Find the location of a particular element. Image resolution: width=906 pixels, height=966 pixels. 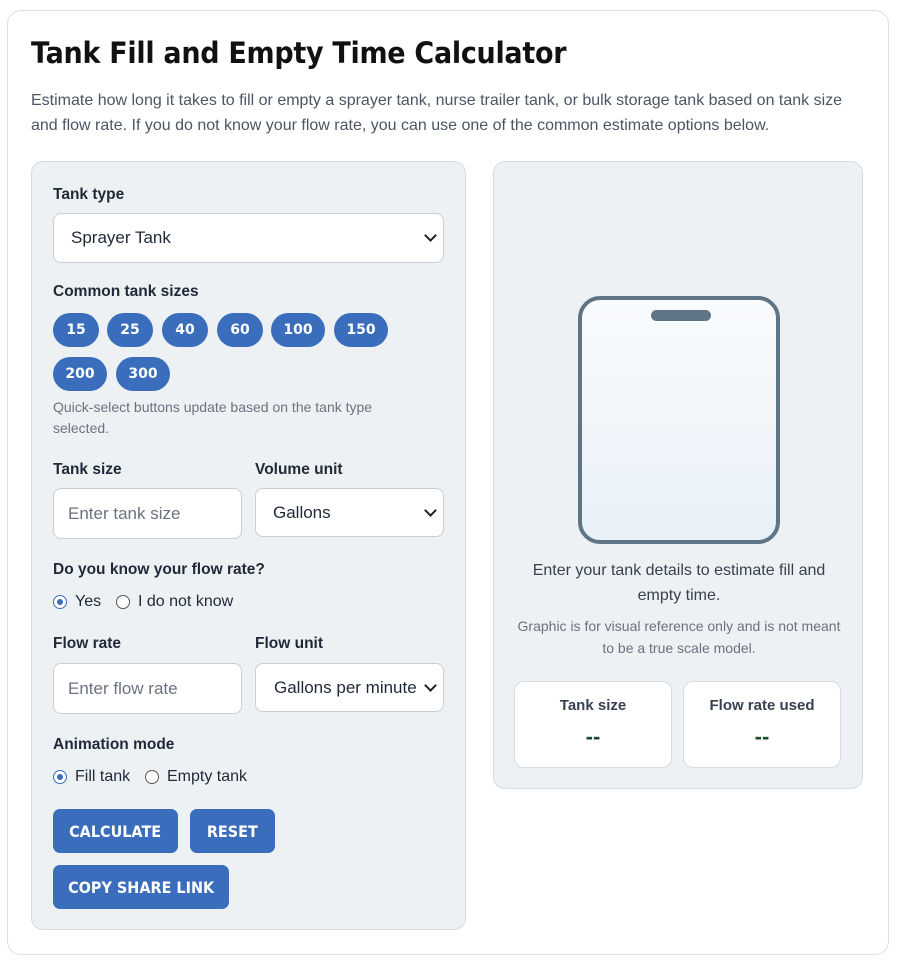

tank-size-input: Enter tank size is located at coordinates (147, 513).